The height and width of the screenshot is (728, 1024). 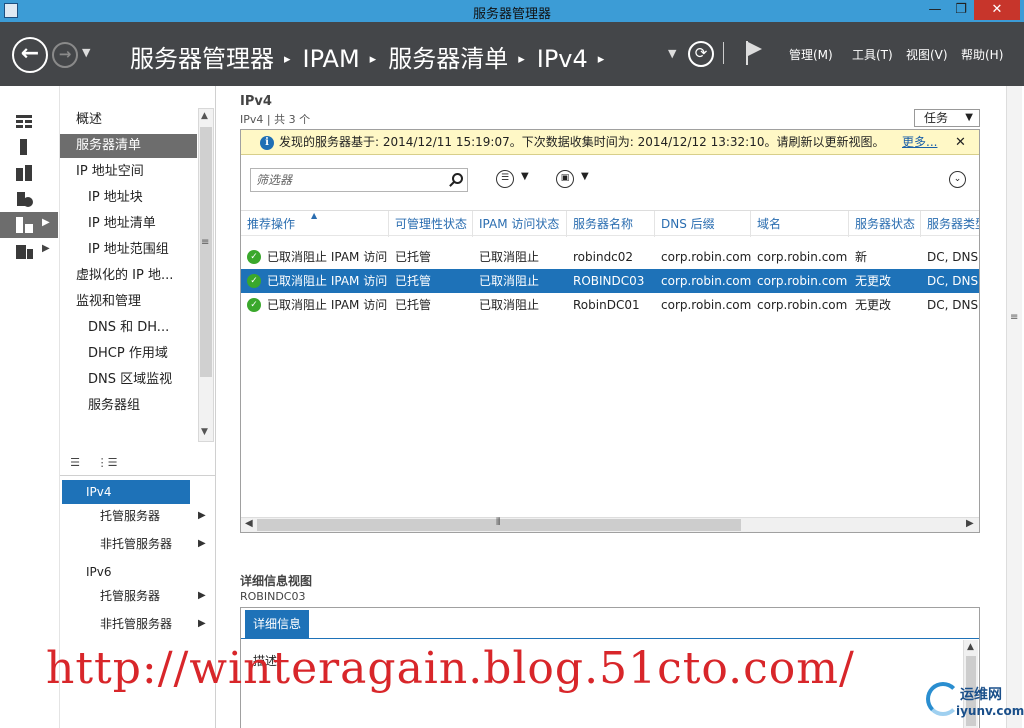 I want to click on back-button: ←, so click(x=30, y=55).